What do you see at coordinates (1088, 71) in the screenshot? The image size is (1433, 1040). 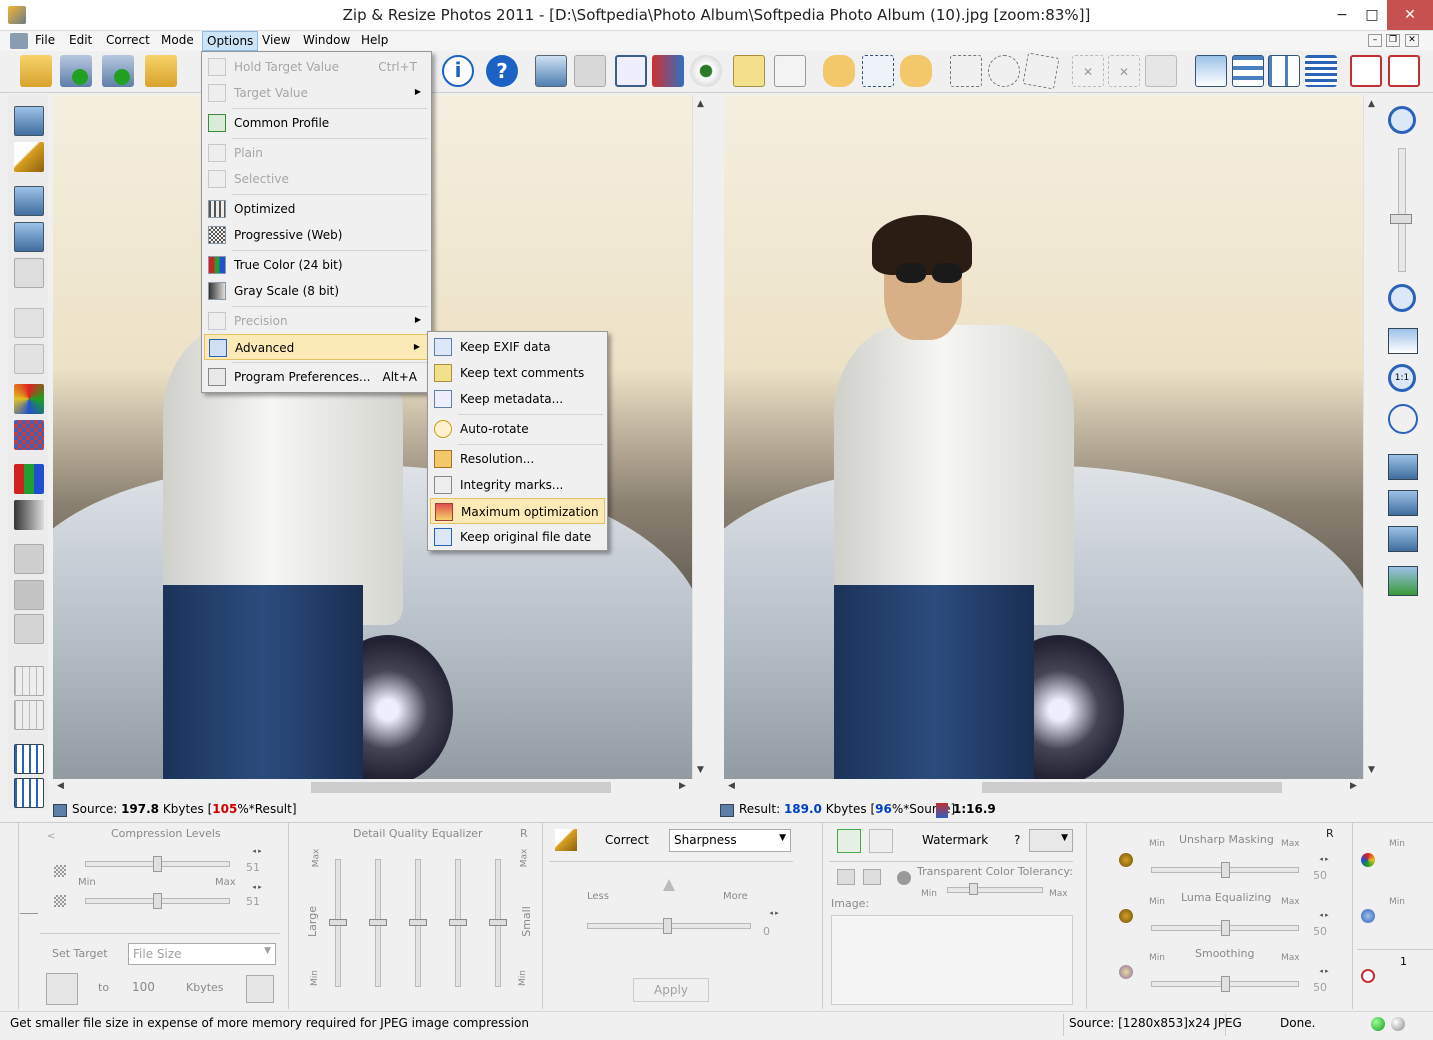 I see `delete-selection-icon: ✕` at bounding box center [1088, 71].